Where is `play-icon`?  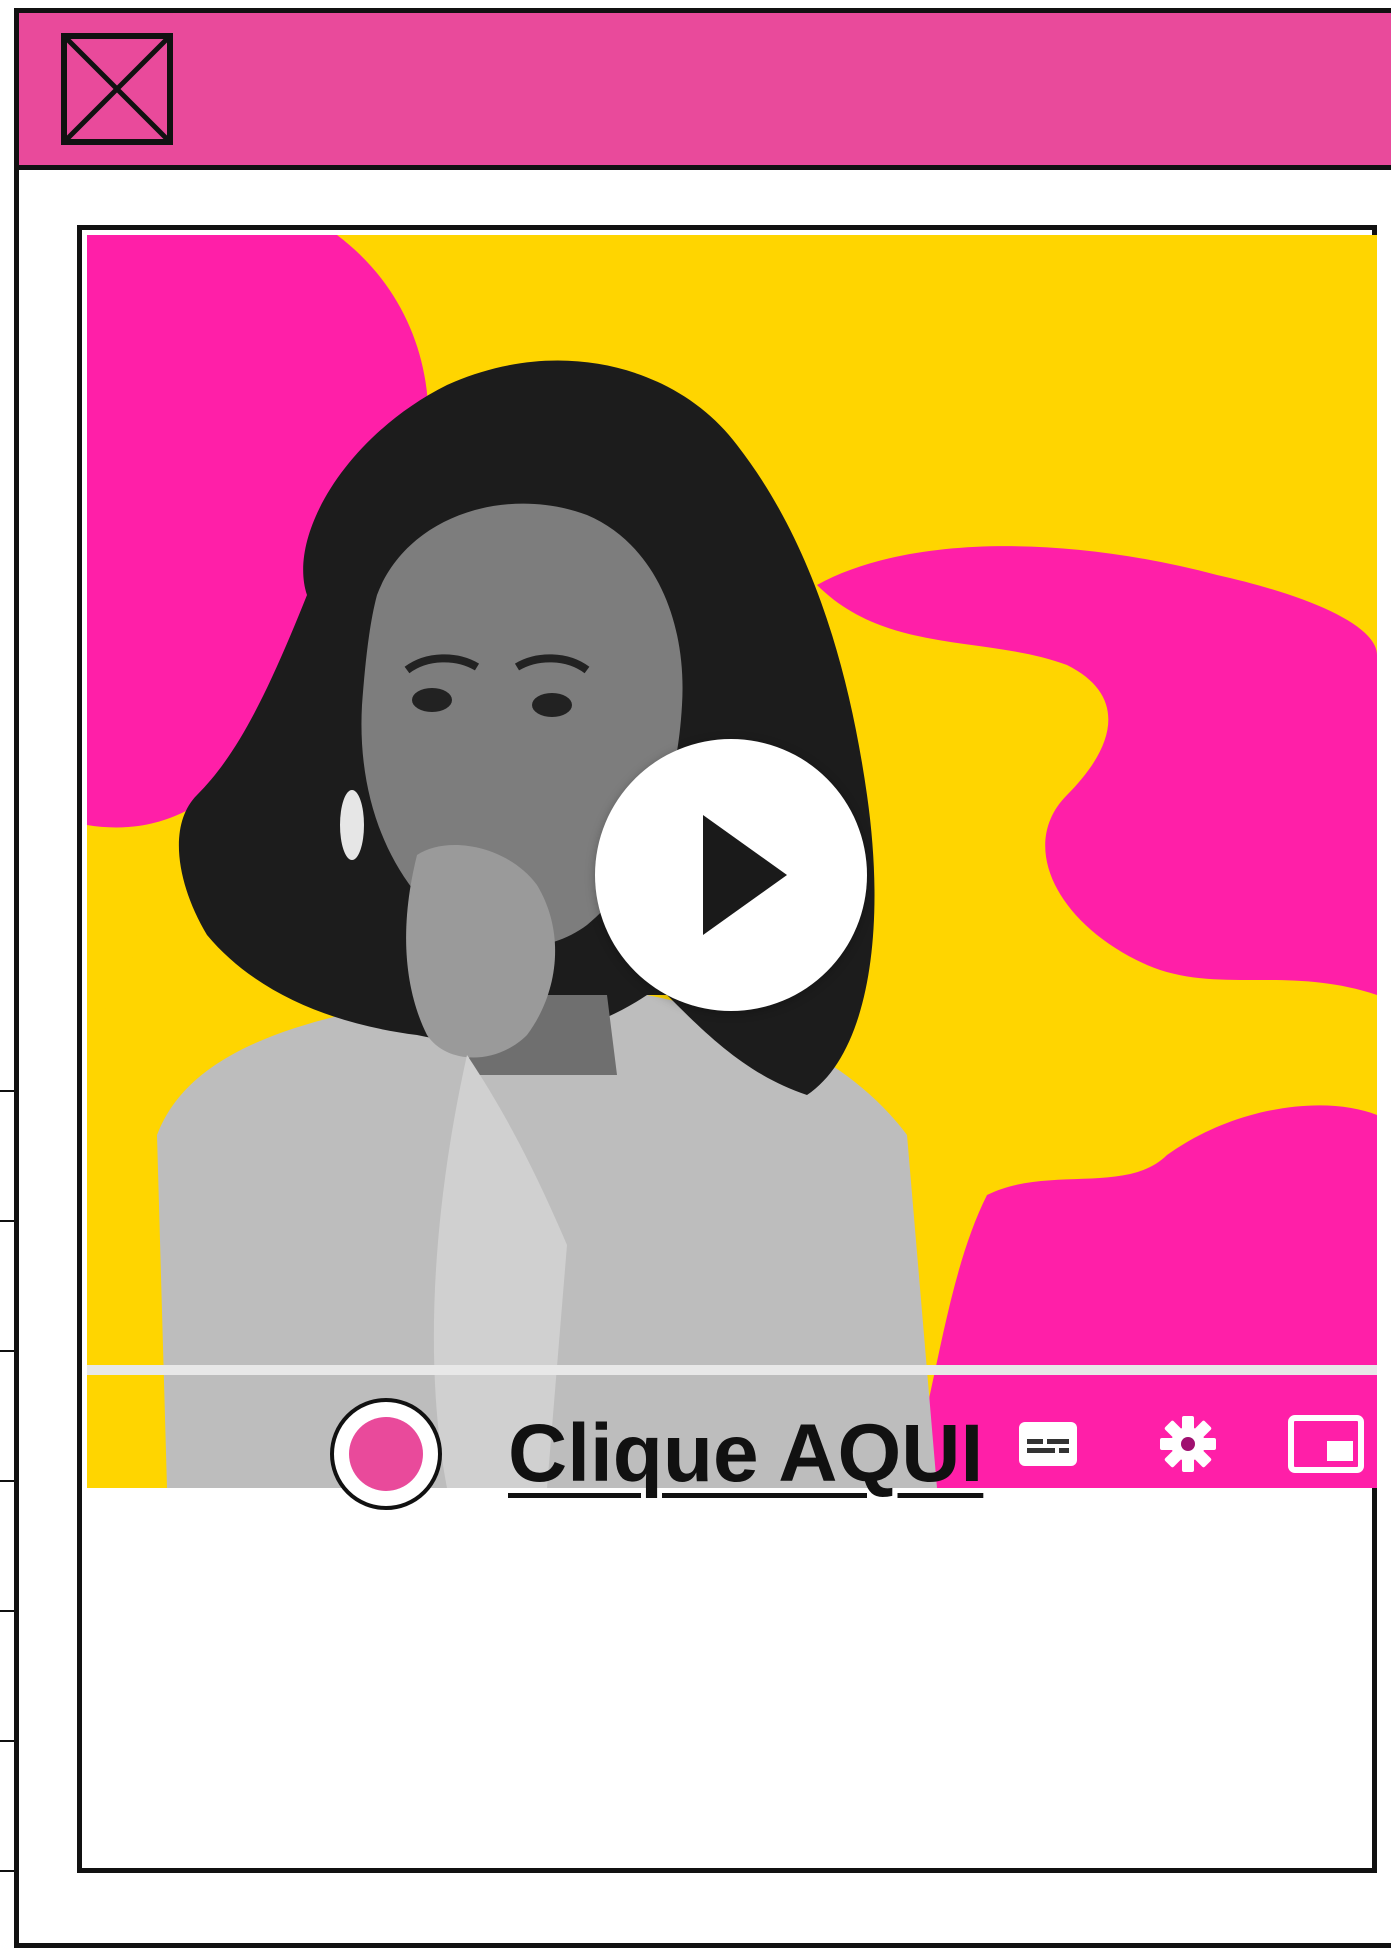 play-icon is located at coordinates (745, 875).